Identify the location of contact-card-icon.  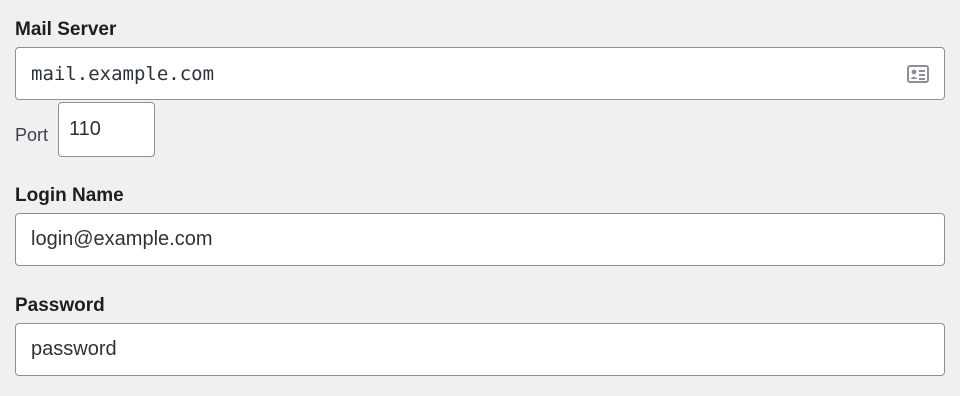
(918, 73).